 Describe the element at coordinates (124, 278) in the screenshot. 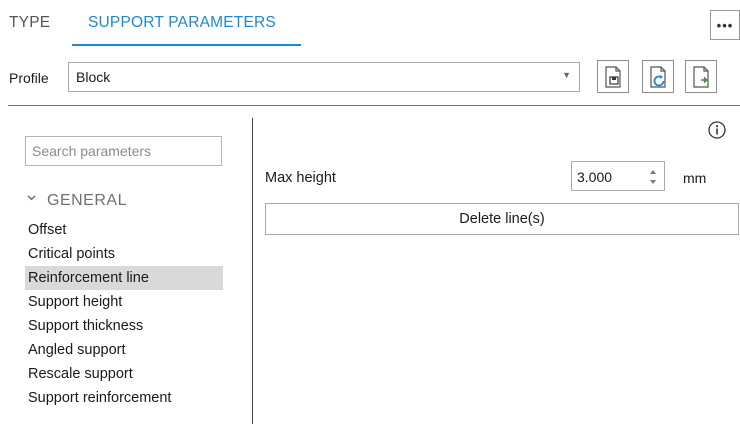

I see `nav-item-reinforcement-line: Reinforcement line` at that location.